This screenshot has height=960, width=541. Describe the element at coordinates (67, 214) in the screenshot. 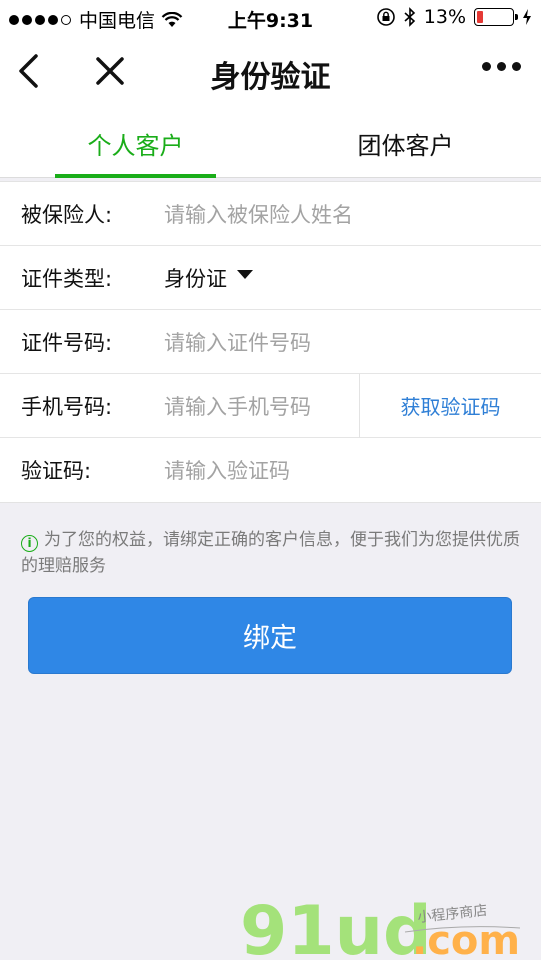

I see `insured-label: 被保险人:` at that location.